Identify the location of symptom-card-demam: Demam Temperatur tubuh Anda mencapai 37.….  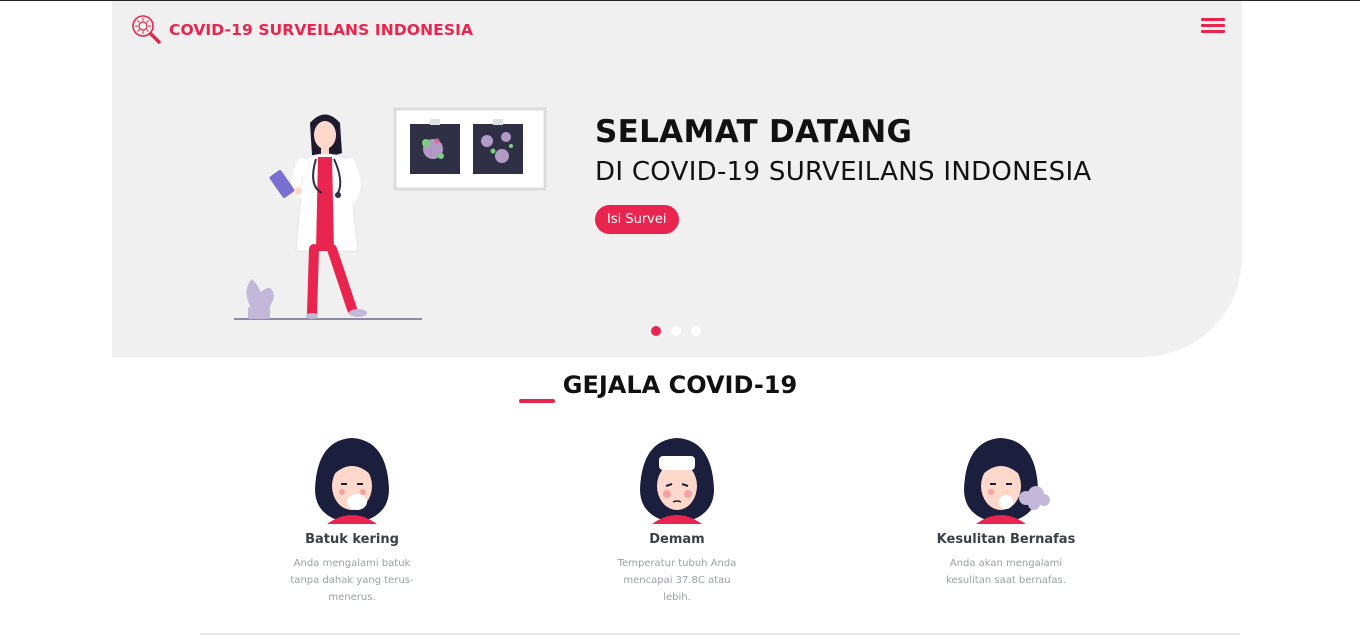
(677, 520).